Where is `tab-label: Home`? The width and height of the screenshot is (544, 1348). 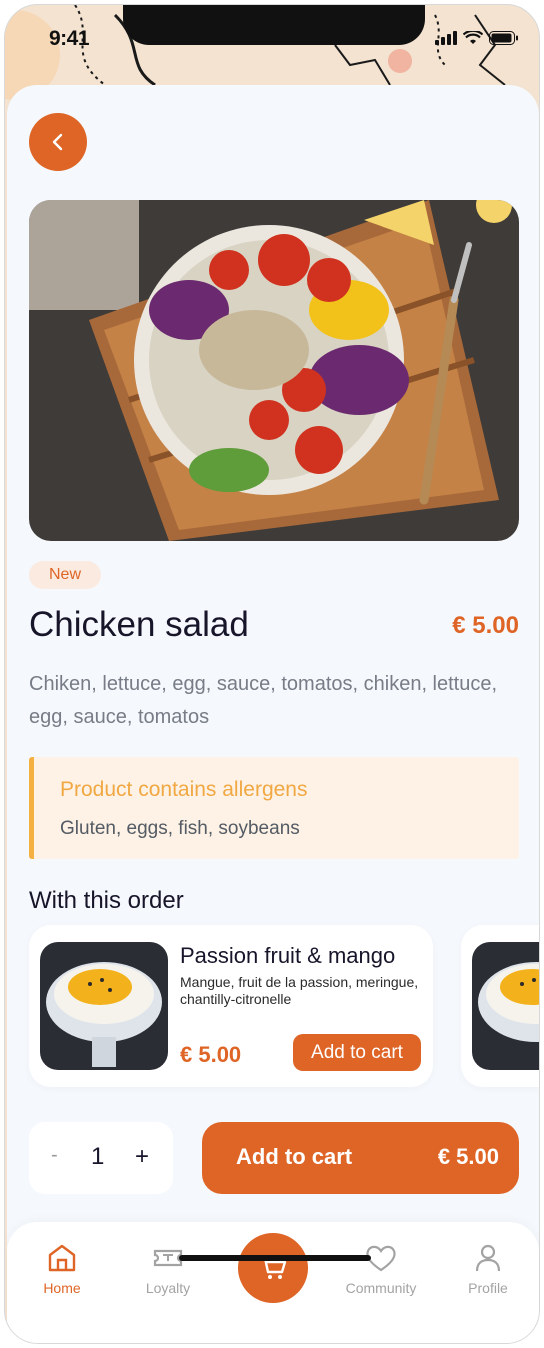
tab-label: Home is located at coordinates (62, 1288).